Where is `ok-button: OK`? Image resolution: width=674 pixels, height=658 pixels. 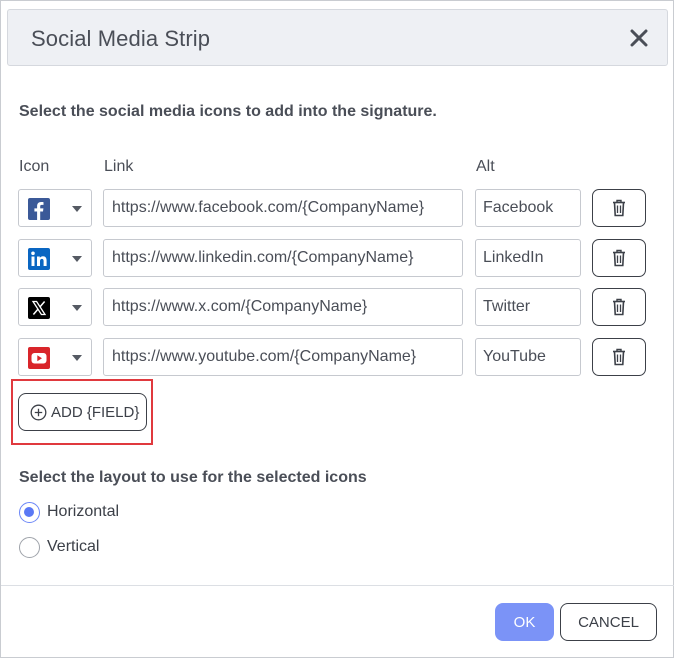
ok-button: OK is located at coordinates (524, 622).